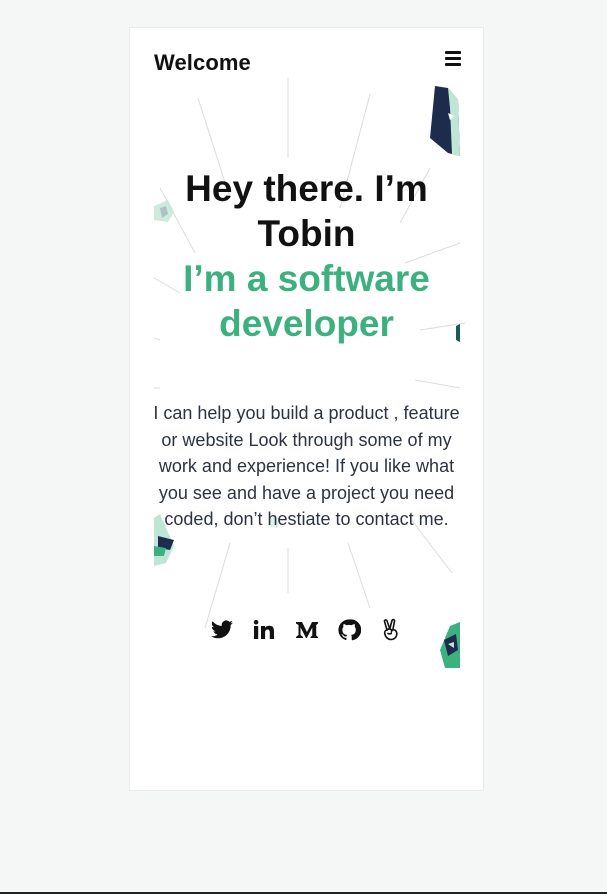 This screenshot has height=894, width=607. Describe the element at coordinates (349, 630) in the screenshot. I see `github-icon` at that location.